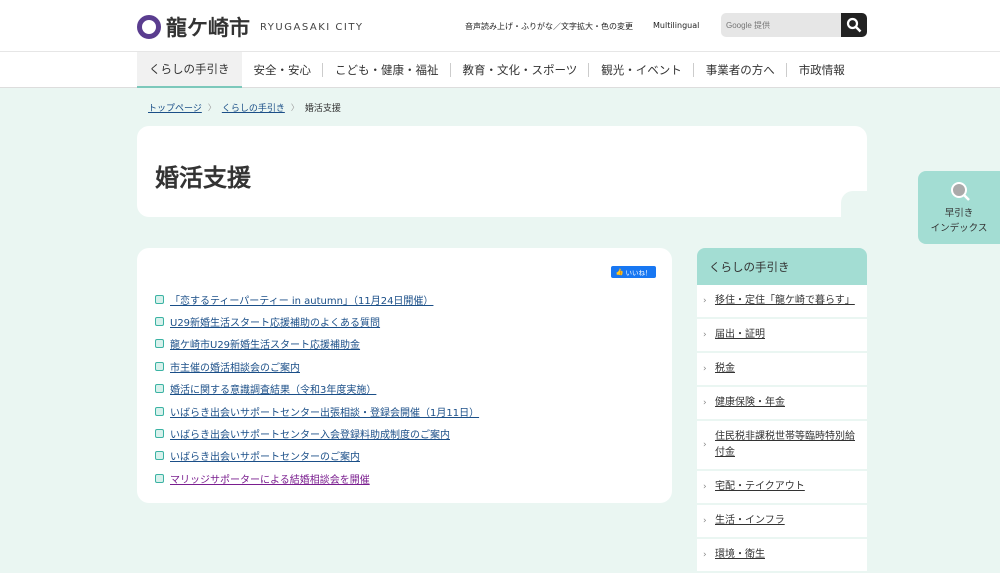  I want to click on quick-index-line1: 早引き, so click(959, 213).